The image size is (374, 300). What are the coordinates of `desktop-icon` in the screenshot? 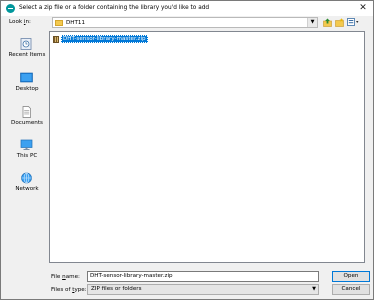 It's located at (26, 77).